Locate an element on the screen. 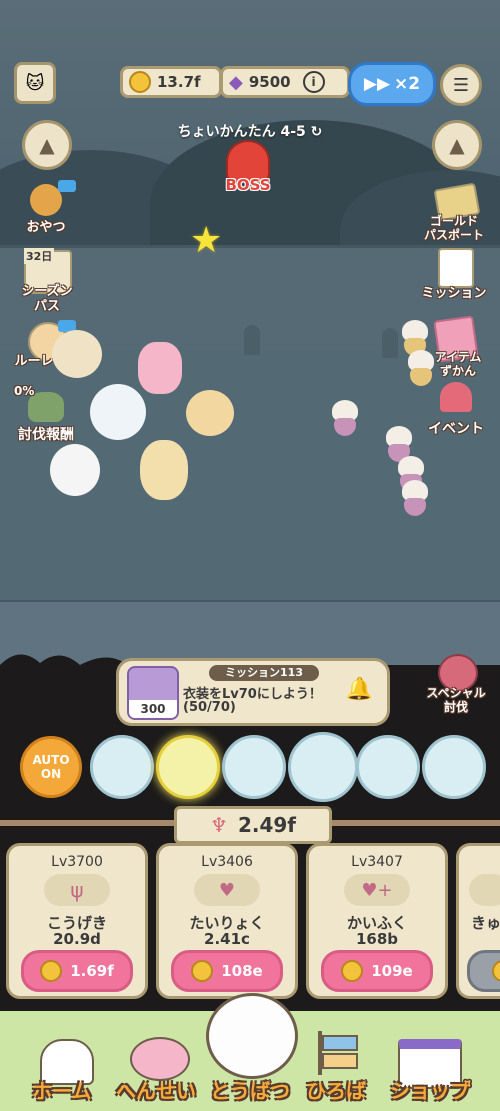  upgrade-card-partial: きゅ is located at coordinates (478, 921).